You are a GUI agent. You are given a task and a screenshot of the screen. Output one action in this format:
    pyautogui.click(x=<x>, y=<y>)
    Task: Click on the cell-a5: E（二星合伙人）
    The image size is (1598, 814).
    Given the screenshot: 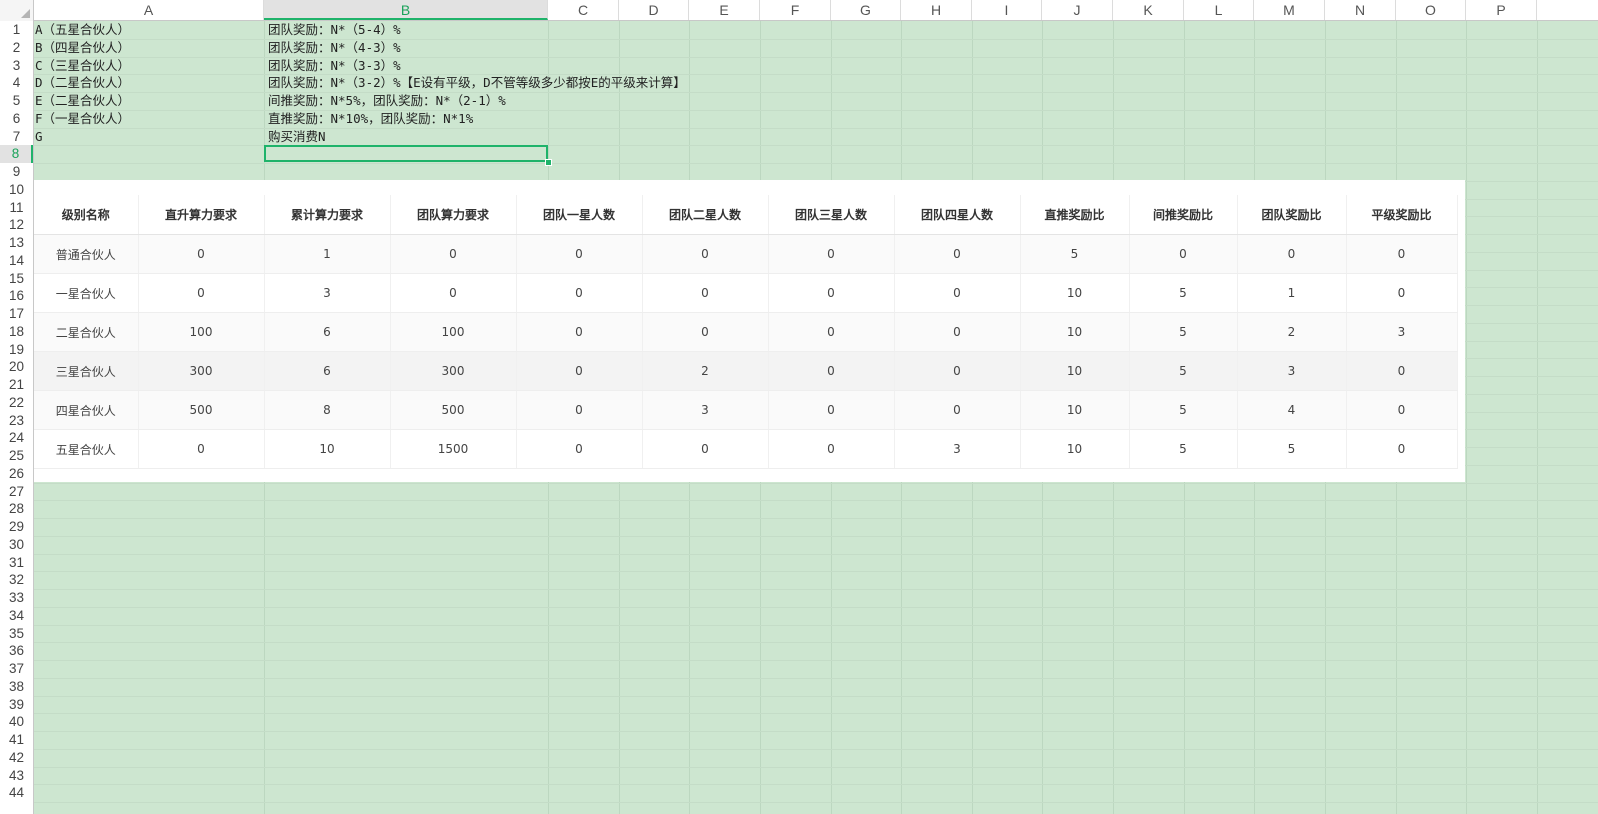 What is the action you would take?
    pyautogui.click(x=82, y=101)
    